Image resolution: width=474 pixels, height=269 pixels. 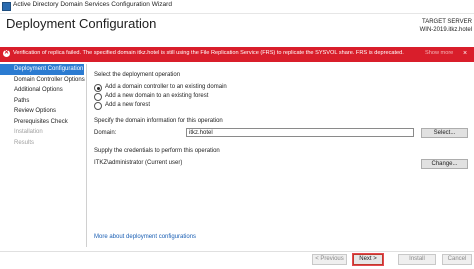 I want to click on target-server-info: TARGET SERVER WIN-2019.itkz.hotel, so click(x=446, y=26).